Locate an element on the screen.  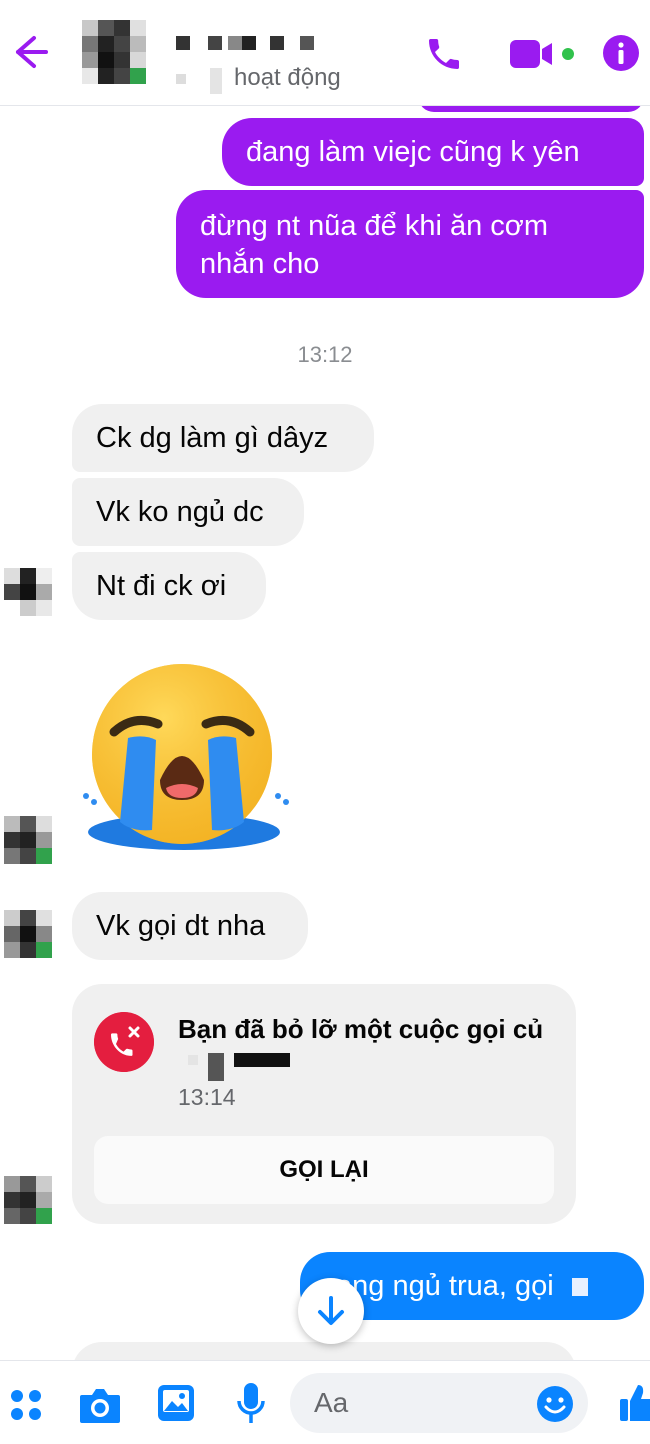
message-timestamp: 13:12 is located at coordinates (325, 354).